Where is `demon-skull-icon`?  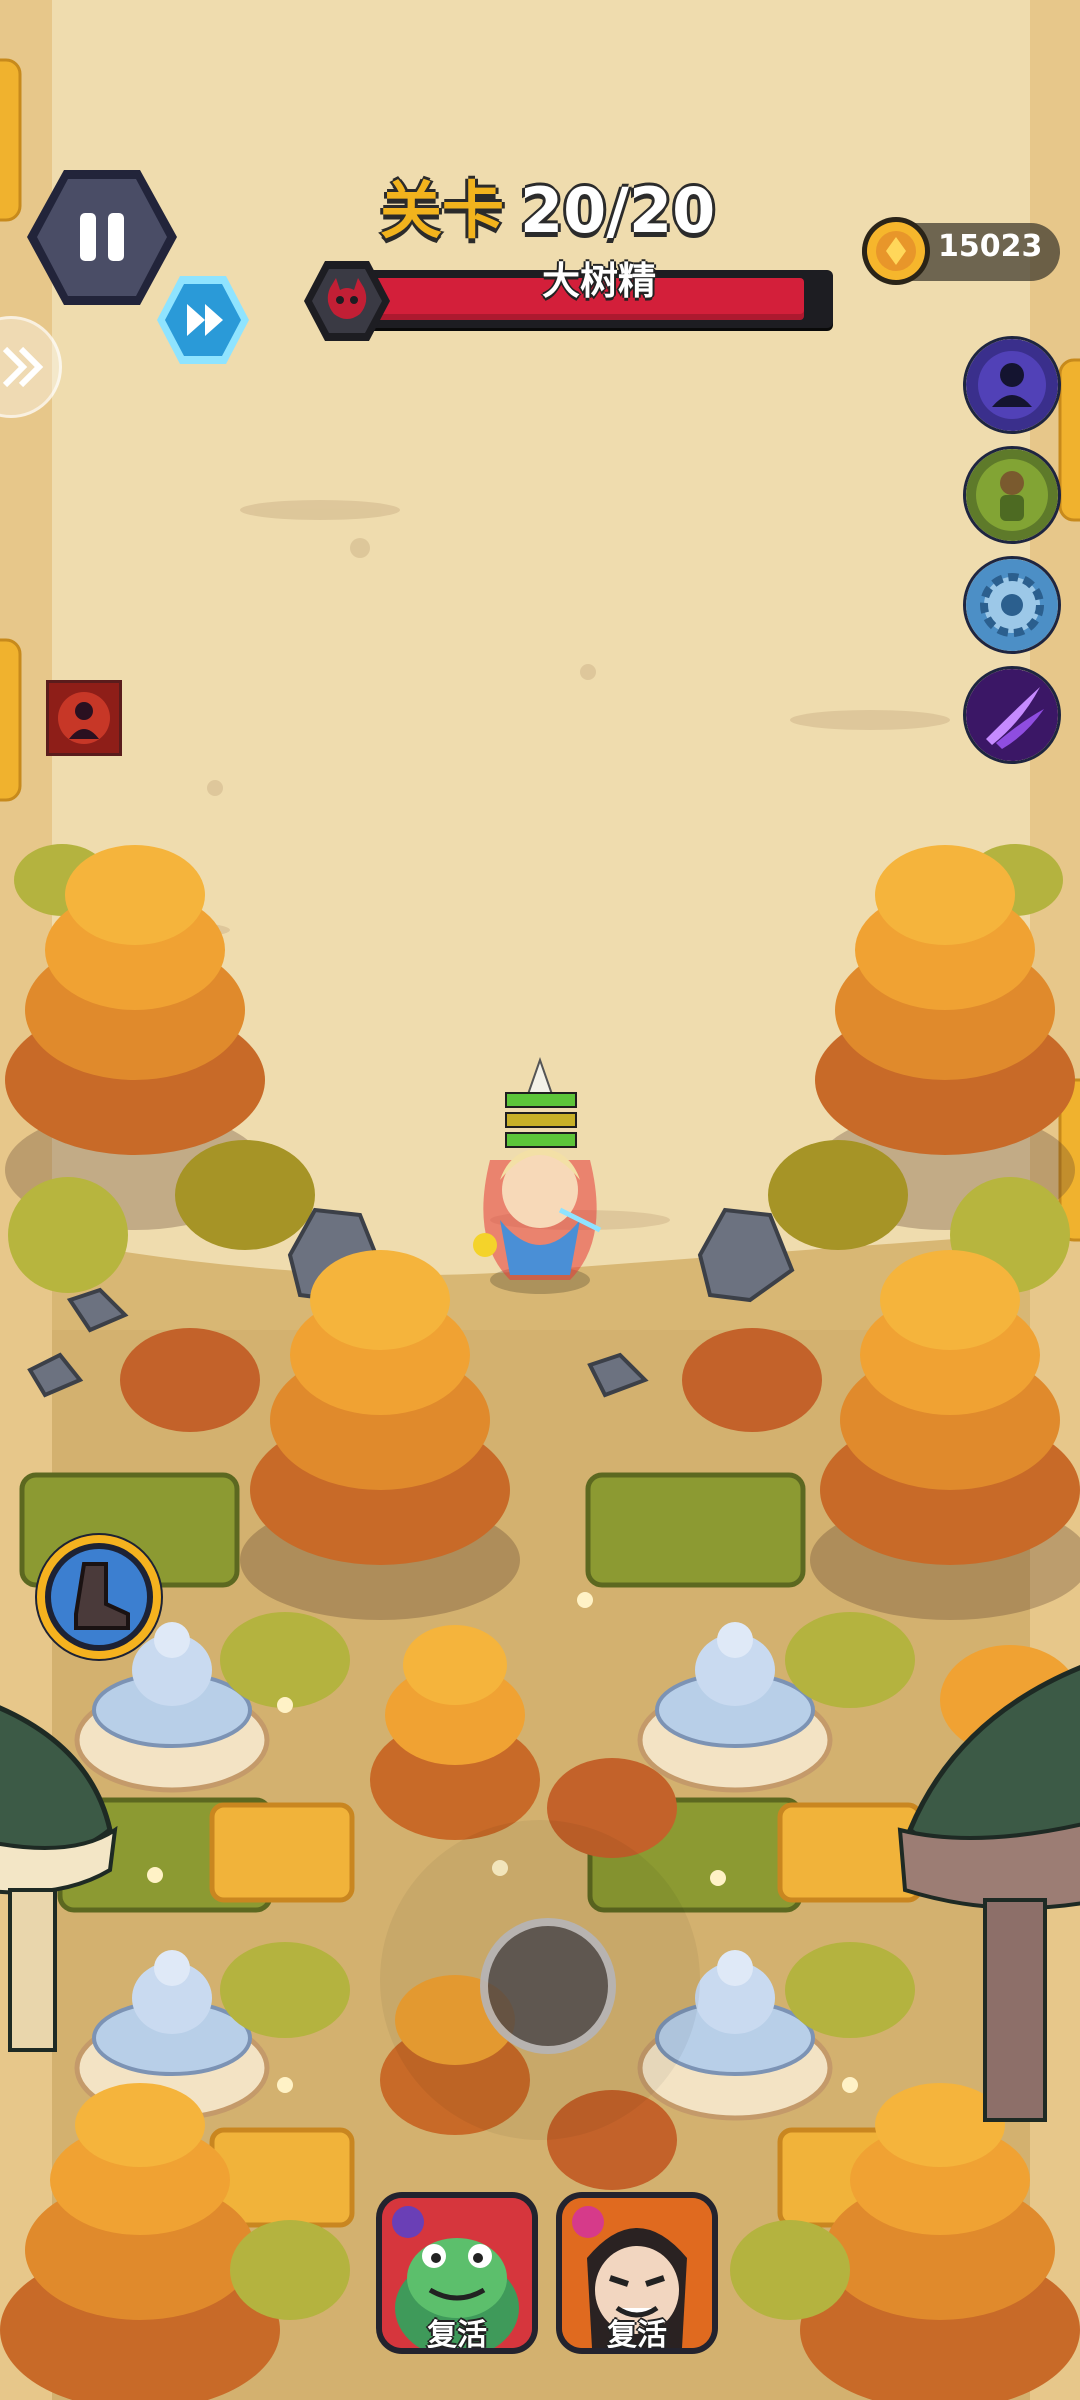
demon-skull-icon is located at coordinates (347, 301).